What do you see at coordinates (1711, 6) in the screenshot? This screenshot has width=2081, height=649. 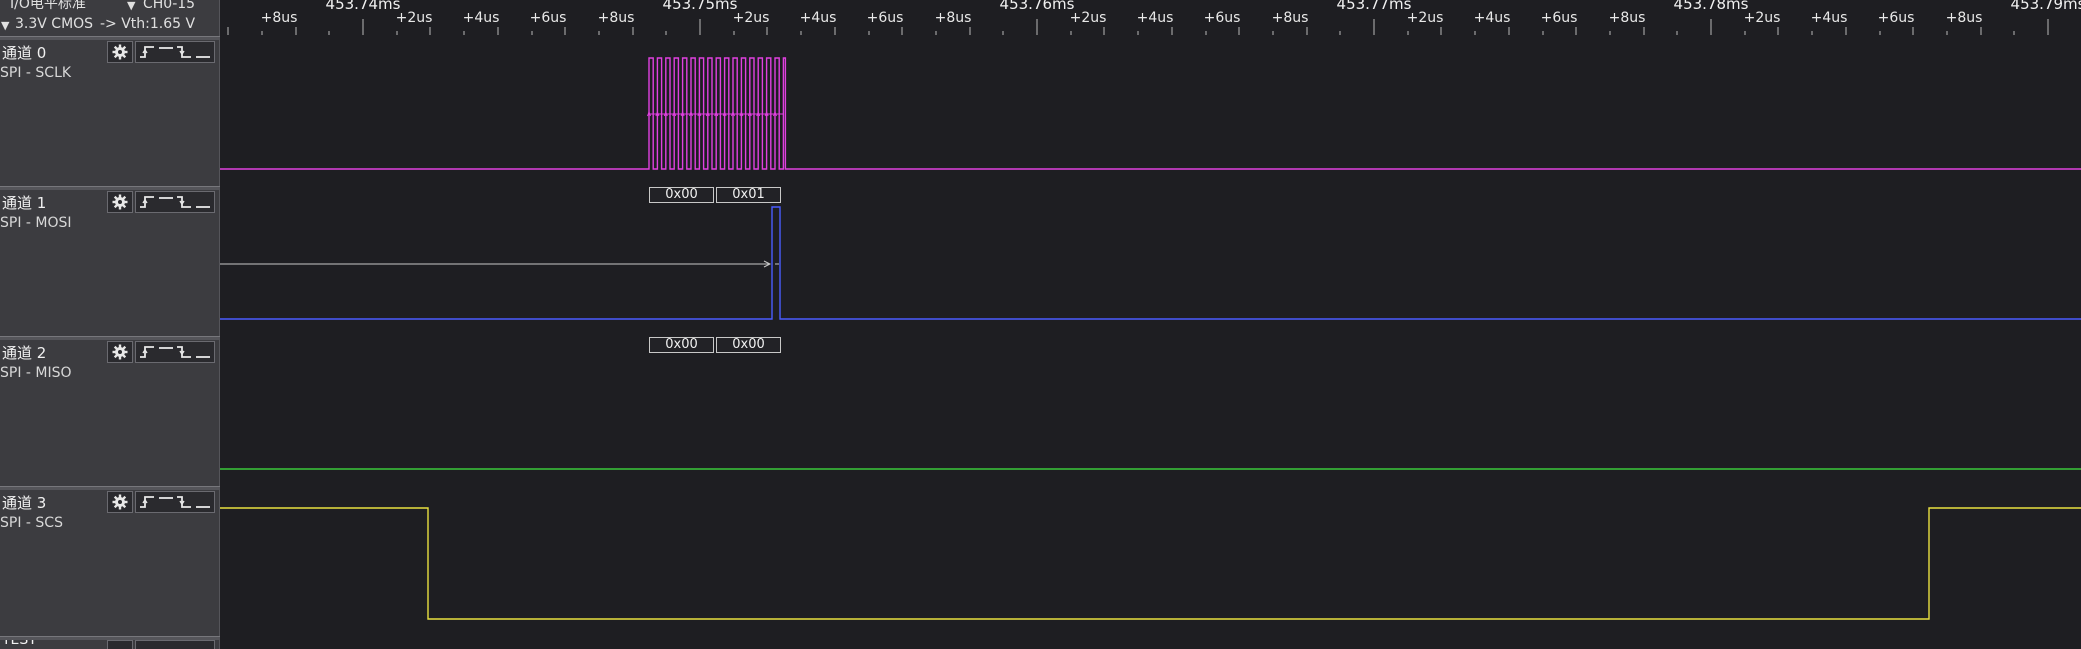 I see `time-major-label: 453.78ms` at bounding box center [1711, 6].